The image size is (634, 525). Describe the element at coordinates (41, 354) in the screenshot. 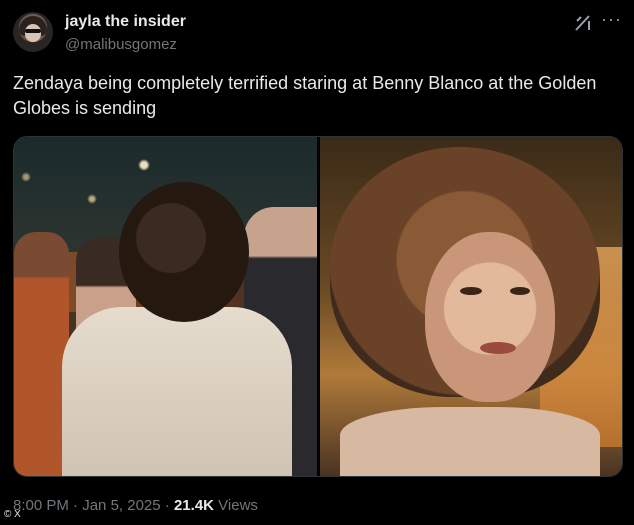

I see `woman-figure` at that location.